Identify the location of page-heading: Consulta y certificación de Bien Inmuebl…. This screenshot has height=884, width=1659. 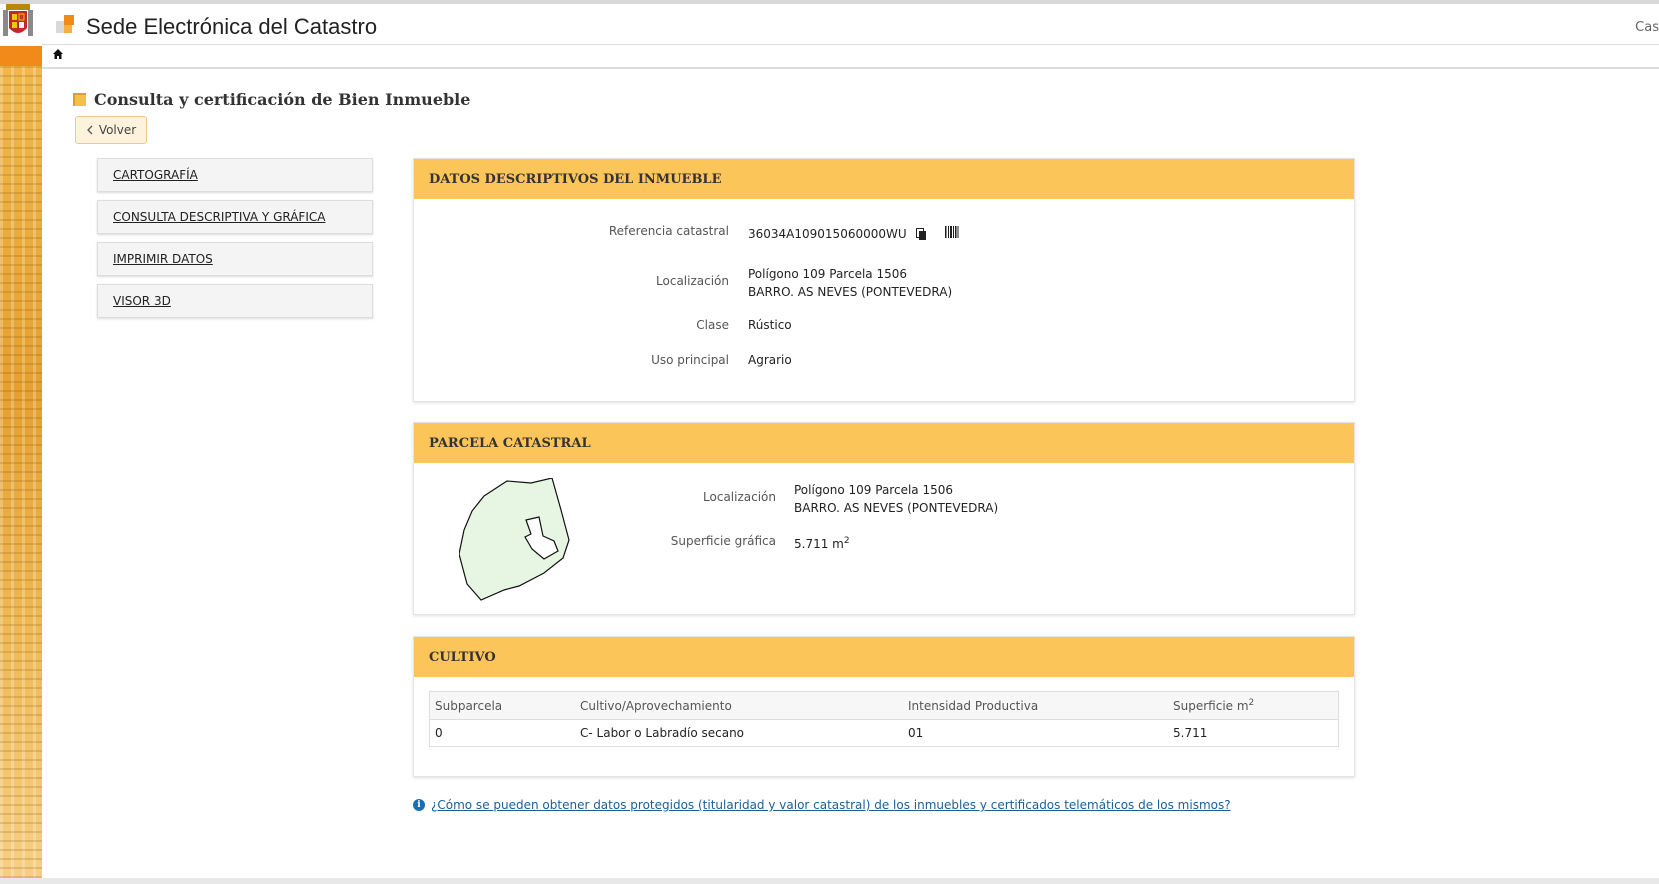
(271, 99).